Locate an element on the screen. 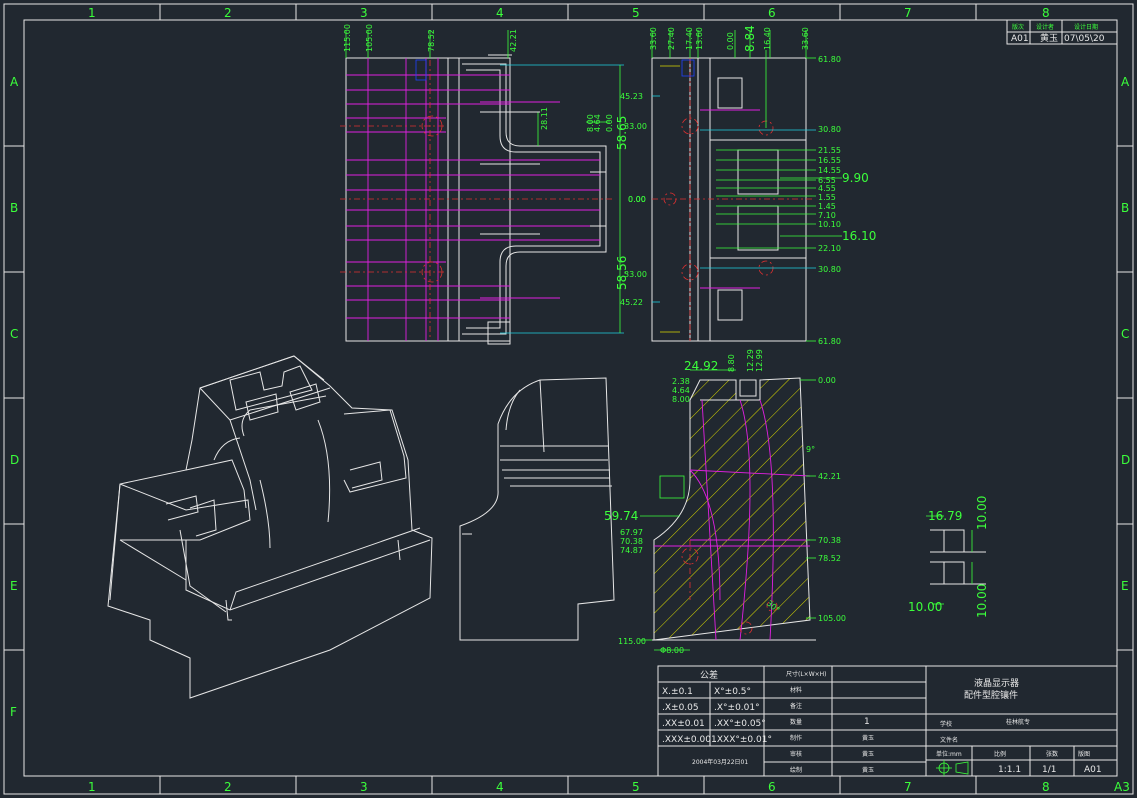 This screenshot has height=798, width=1137. tol-2-b: .X°±0.01° is located at coordinates (737, 708).